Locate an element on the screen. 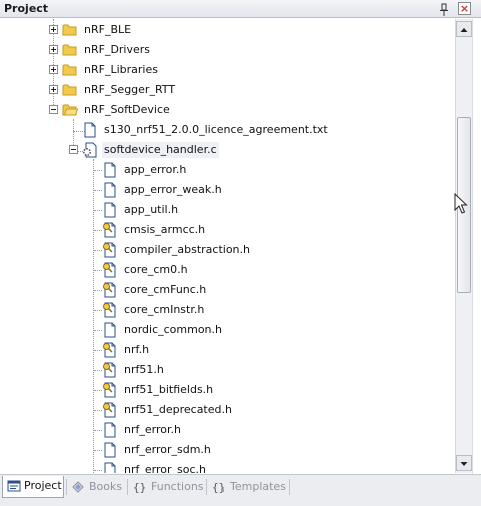 The height and width of the screenshot is (506, 481). tab-functions: {} Functions is located at coordinates (169, 487).